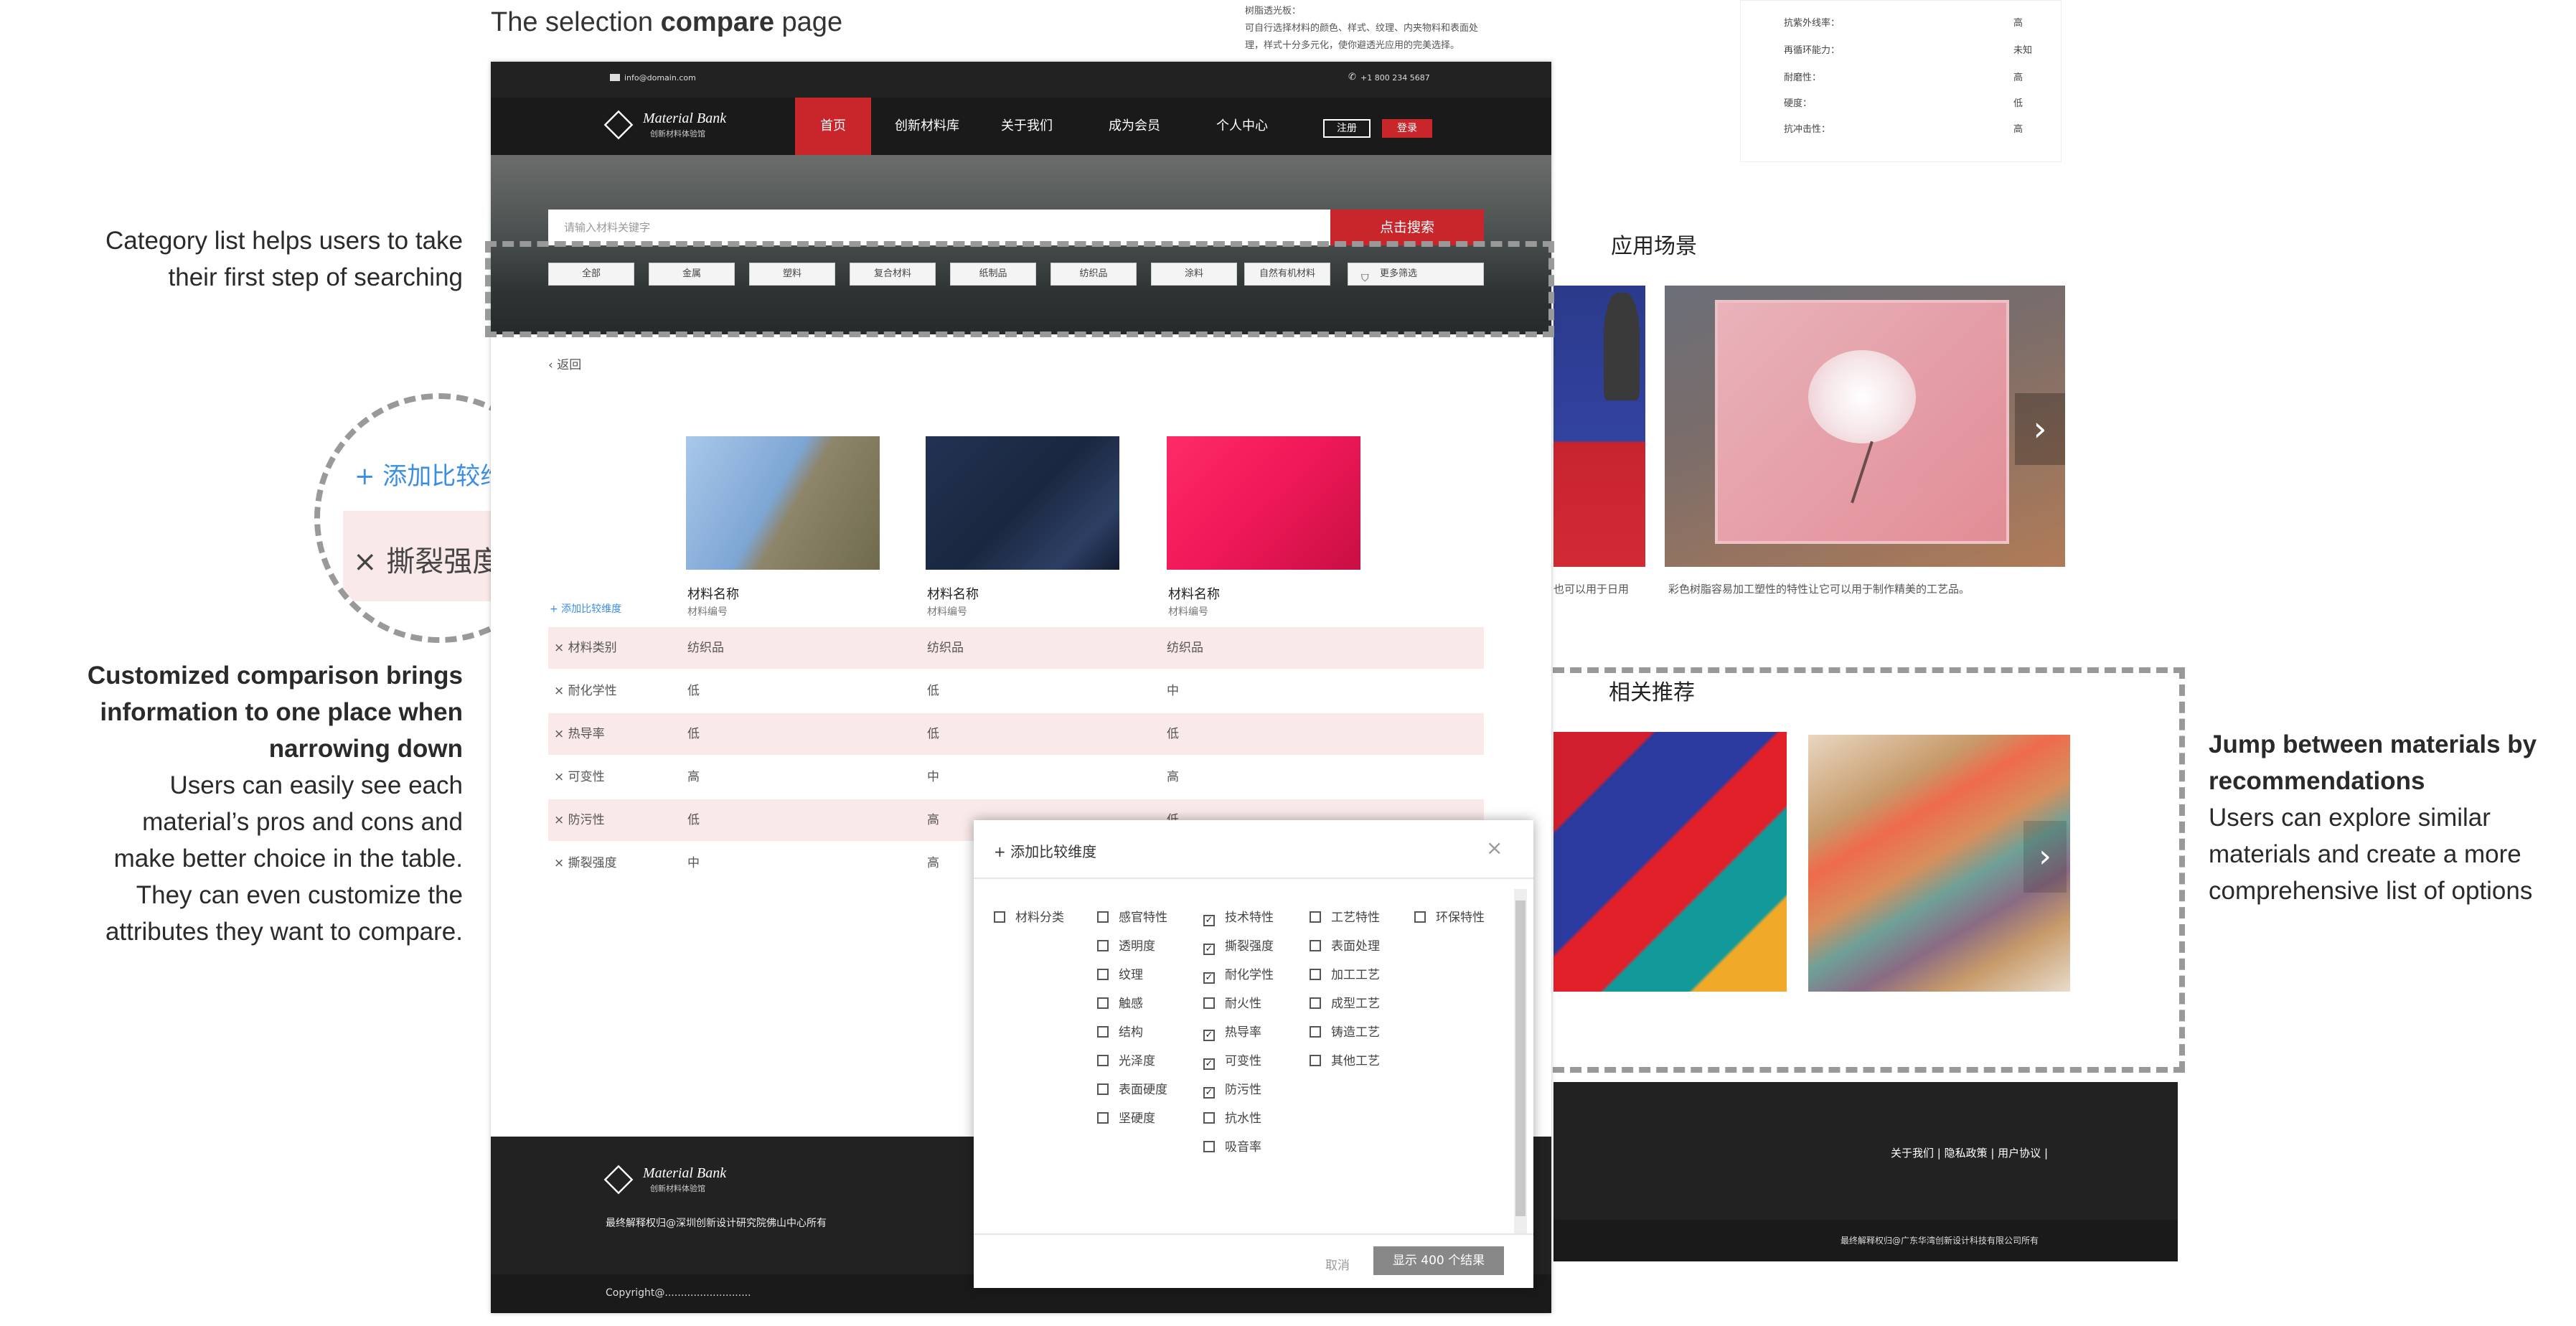  Describe the element at coordinates (1132, 1090) in the screenshot. I see `checkbox-surface-hardness: 表面硬度` at that location.